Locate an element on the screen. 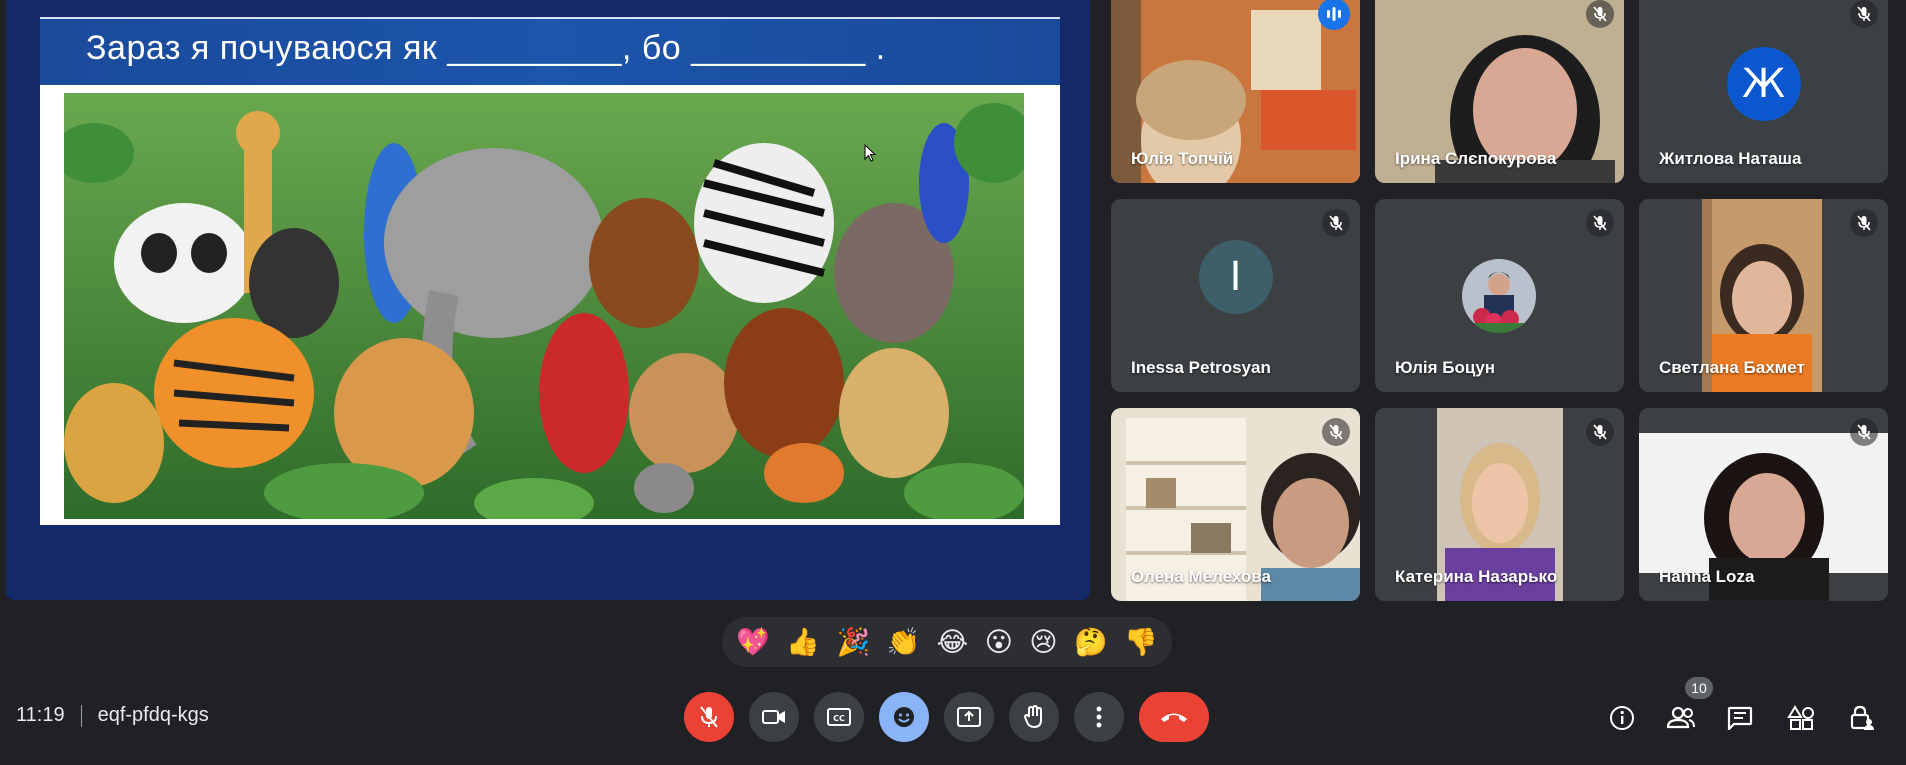 Image resolution: width=1906 pixels, height=765 pixels. chat-icon is located at coordinates (1740, 718).